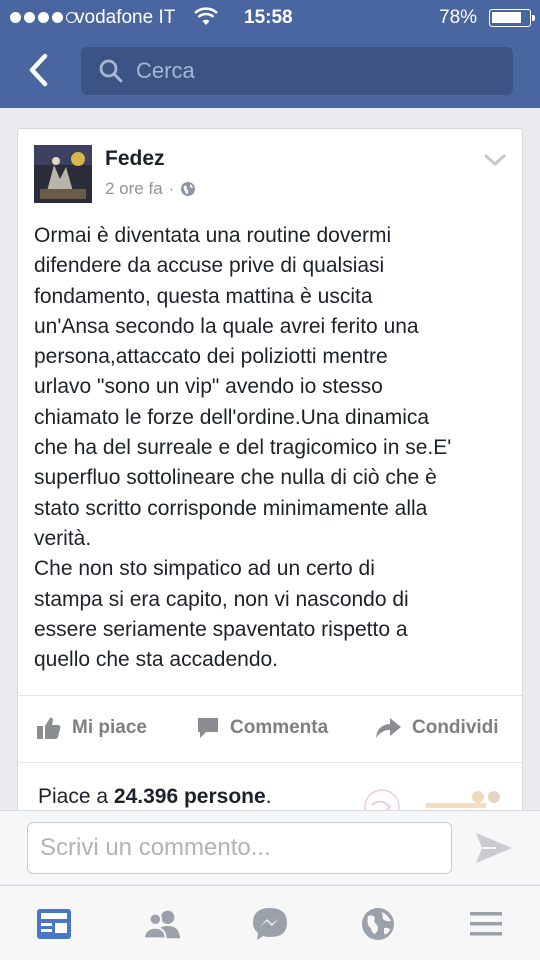 The image size is (540, 960). Describe the element at coordinates (109, 727) in the screenshot. I see `like-label: Mi piace` at that location.